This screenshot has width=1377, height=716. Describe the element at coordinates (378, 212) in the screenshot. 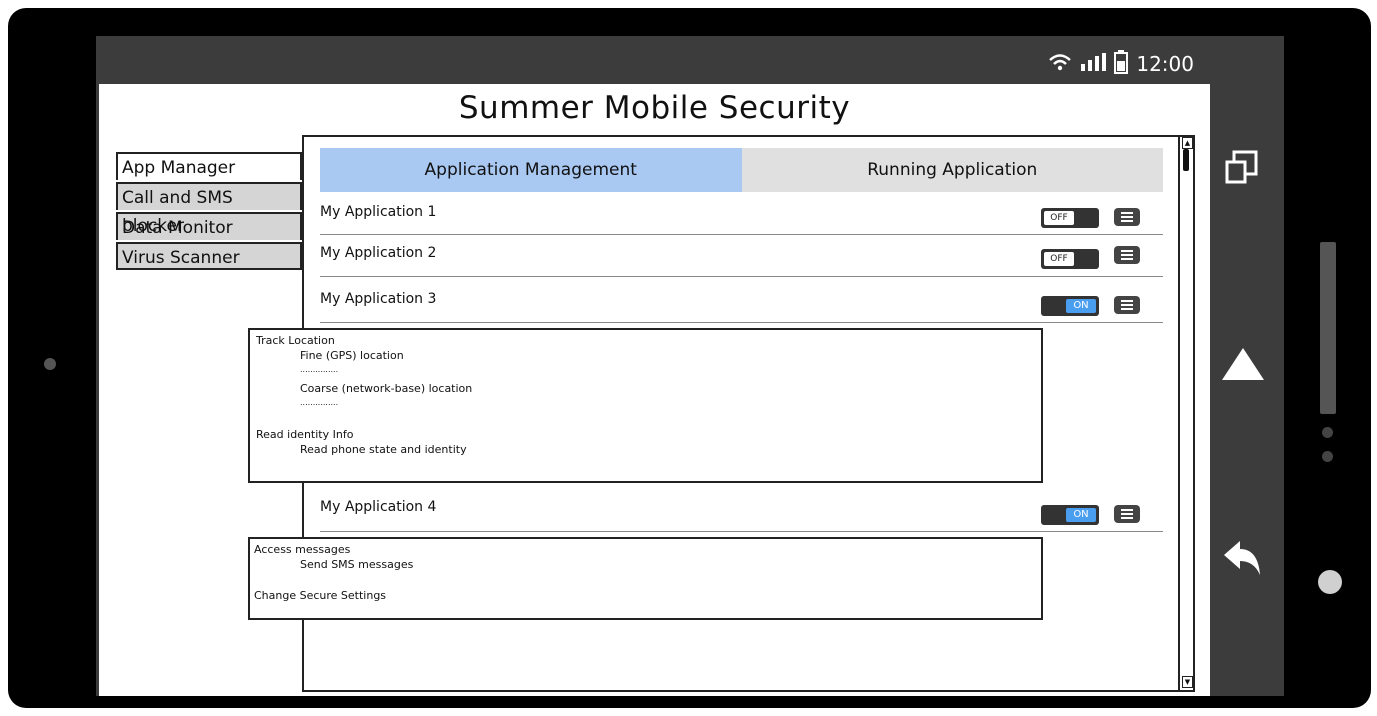

I see `app-name: My Application 1` at that location.